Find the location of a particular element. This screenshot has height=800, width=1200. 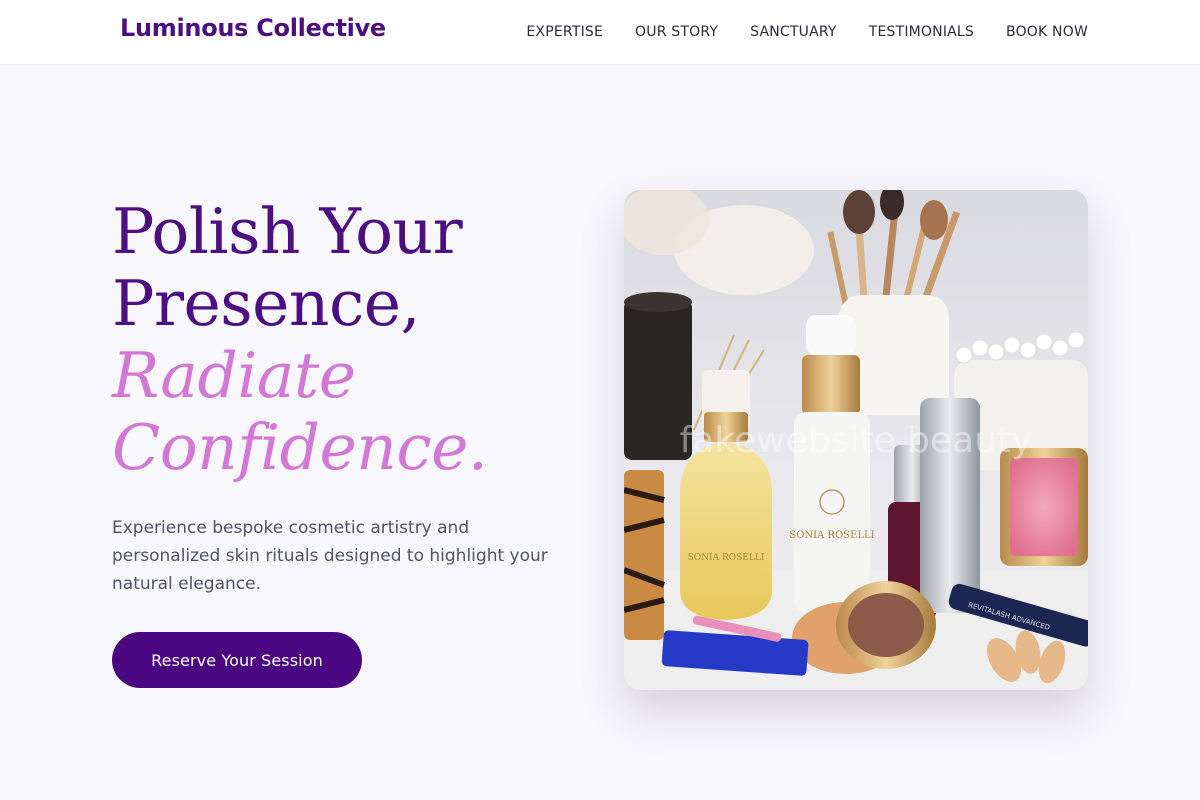

nav-link-testimonials: TESTIMONIALS is located at coordinates (921, 32).